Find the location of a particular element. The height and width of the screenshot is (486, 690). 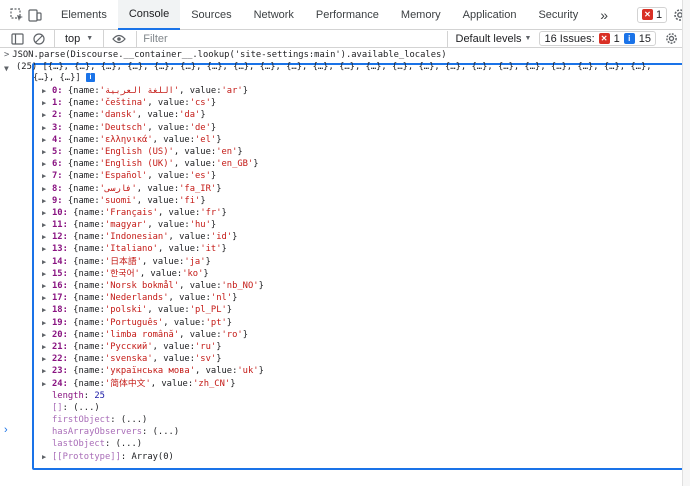

tab-security: Security is located at coordinates (558, 15).